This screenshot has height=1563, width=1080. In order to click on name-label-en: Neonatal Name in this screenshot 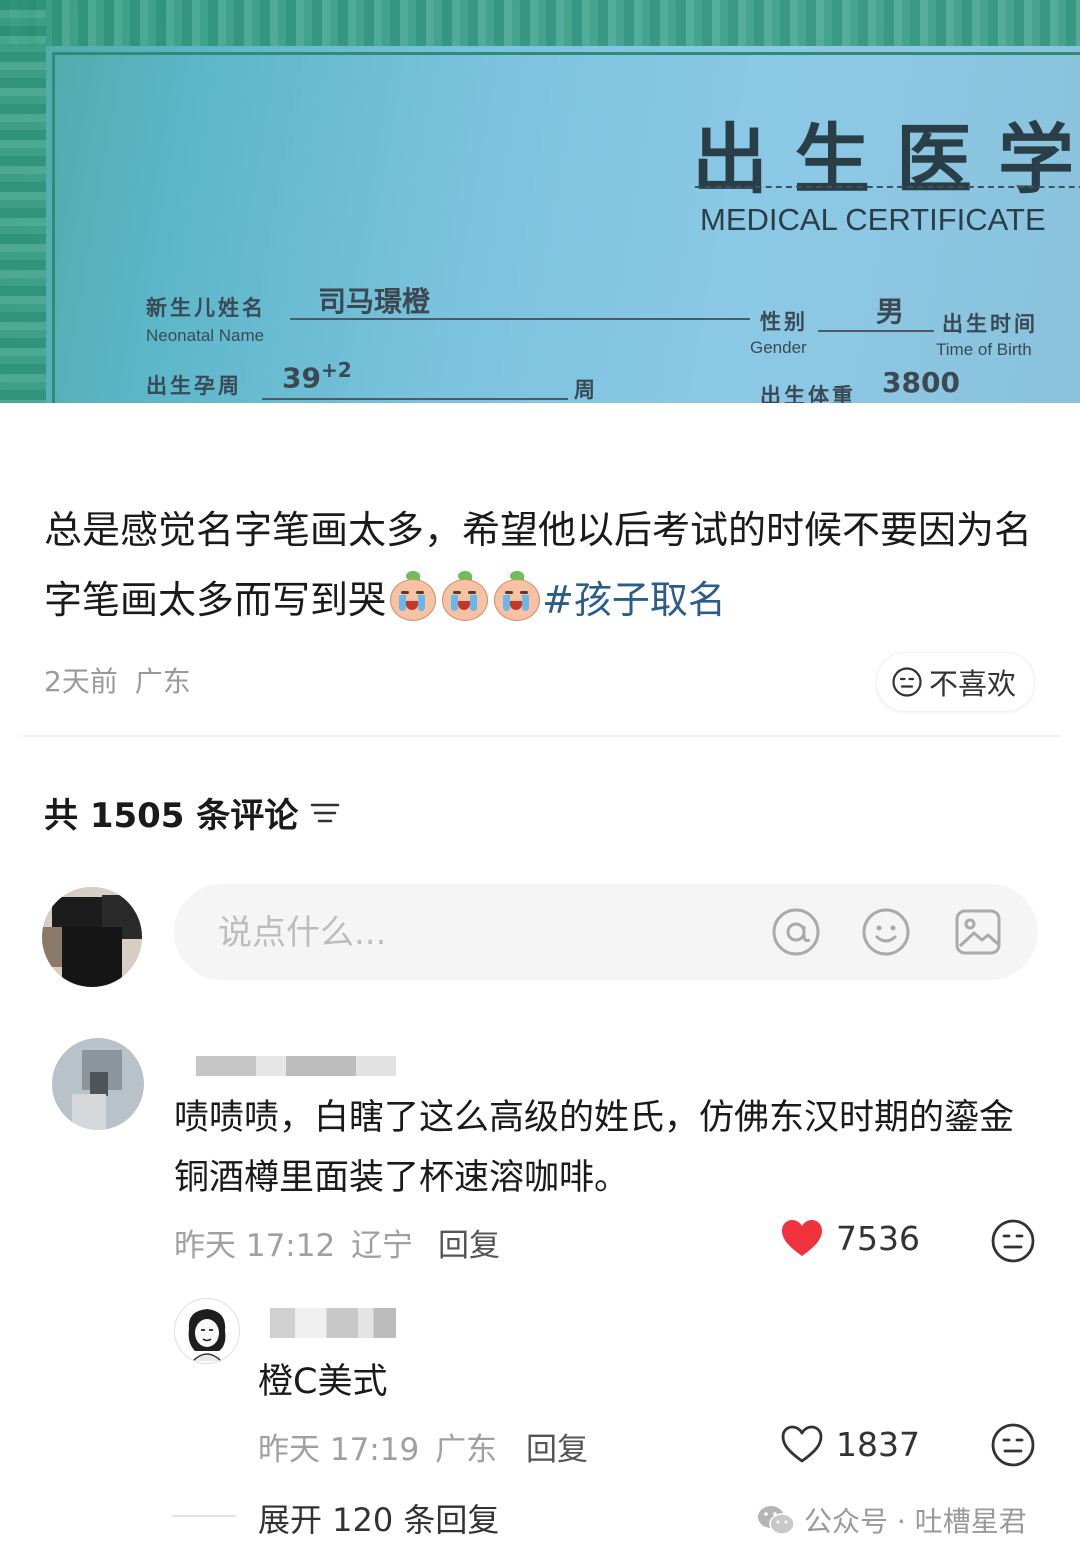, I will do `click(205, 335)`.